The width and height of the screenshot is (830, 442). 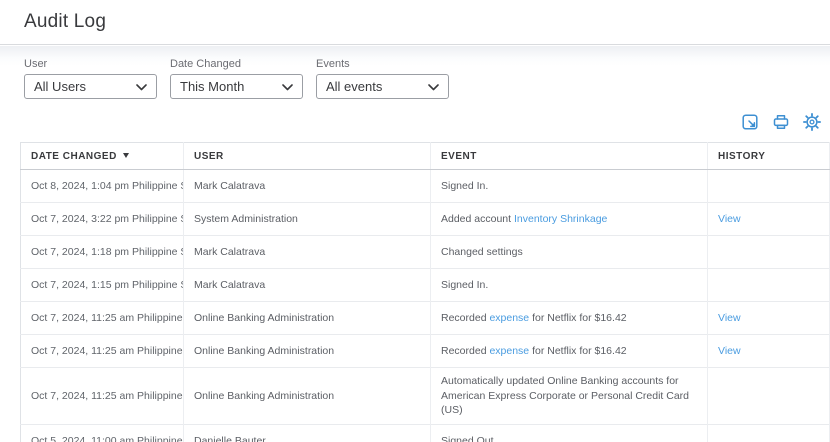 I want to click on cell-event: Changed settings, so click(x=569, y=252).